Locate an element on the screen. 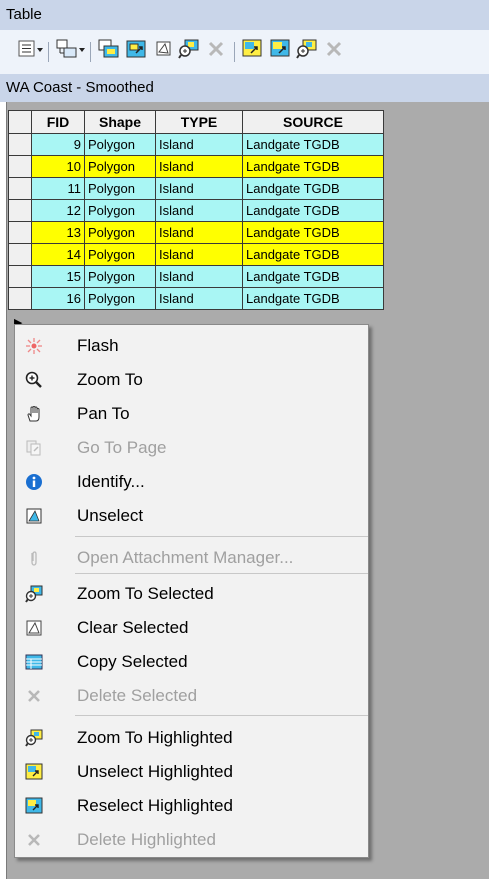  zoom-to-selected-button is located at coordinates (189, 50).